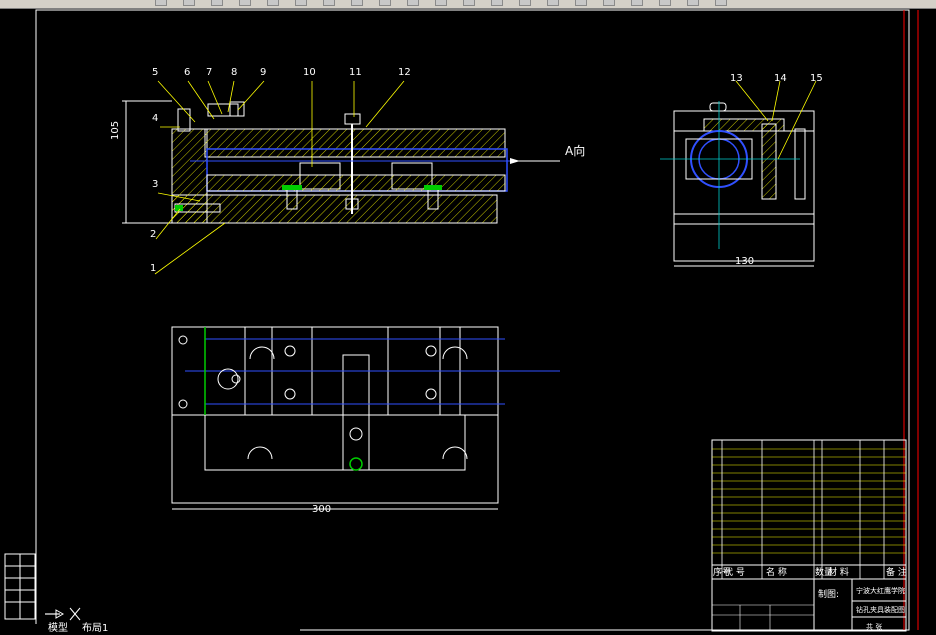 The image size is (936, 635). I want to click on svg-text: 备 注, so click(896, 572).